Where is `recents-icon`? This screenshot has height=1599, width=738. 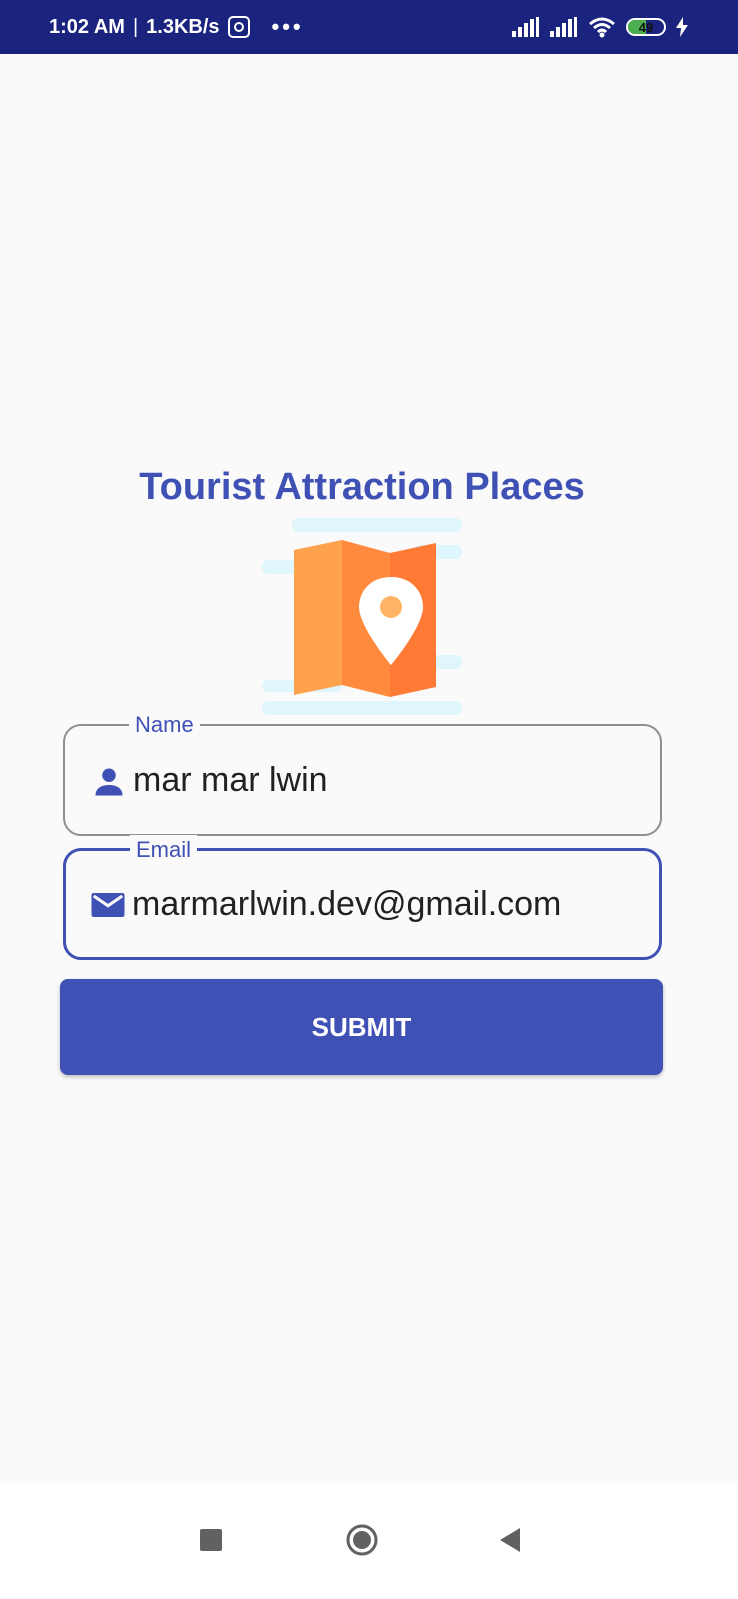 recents-icon is located at coordinates (211, 1540).